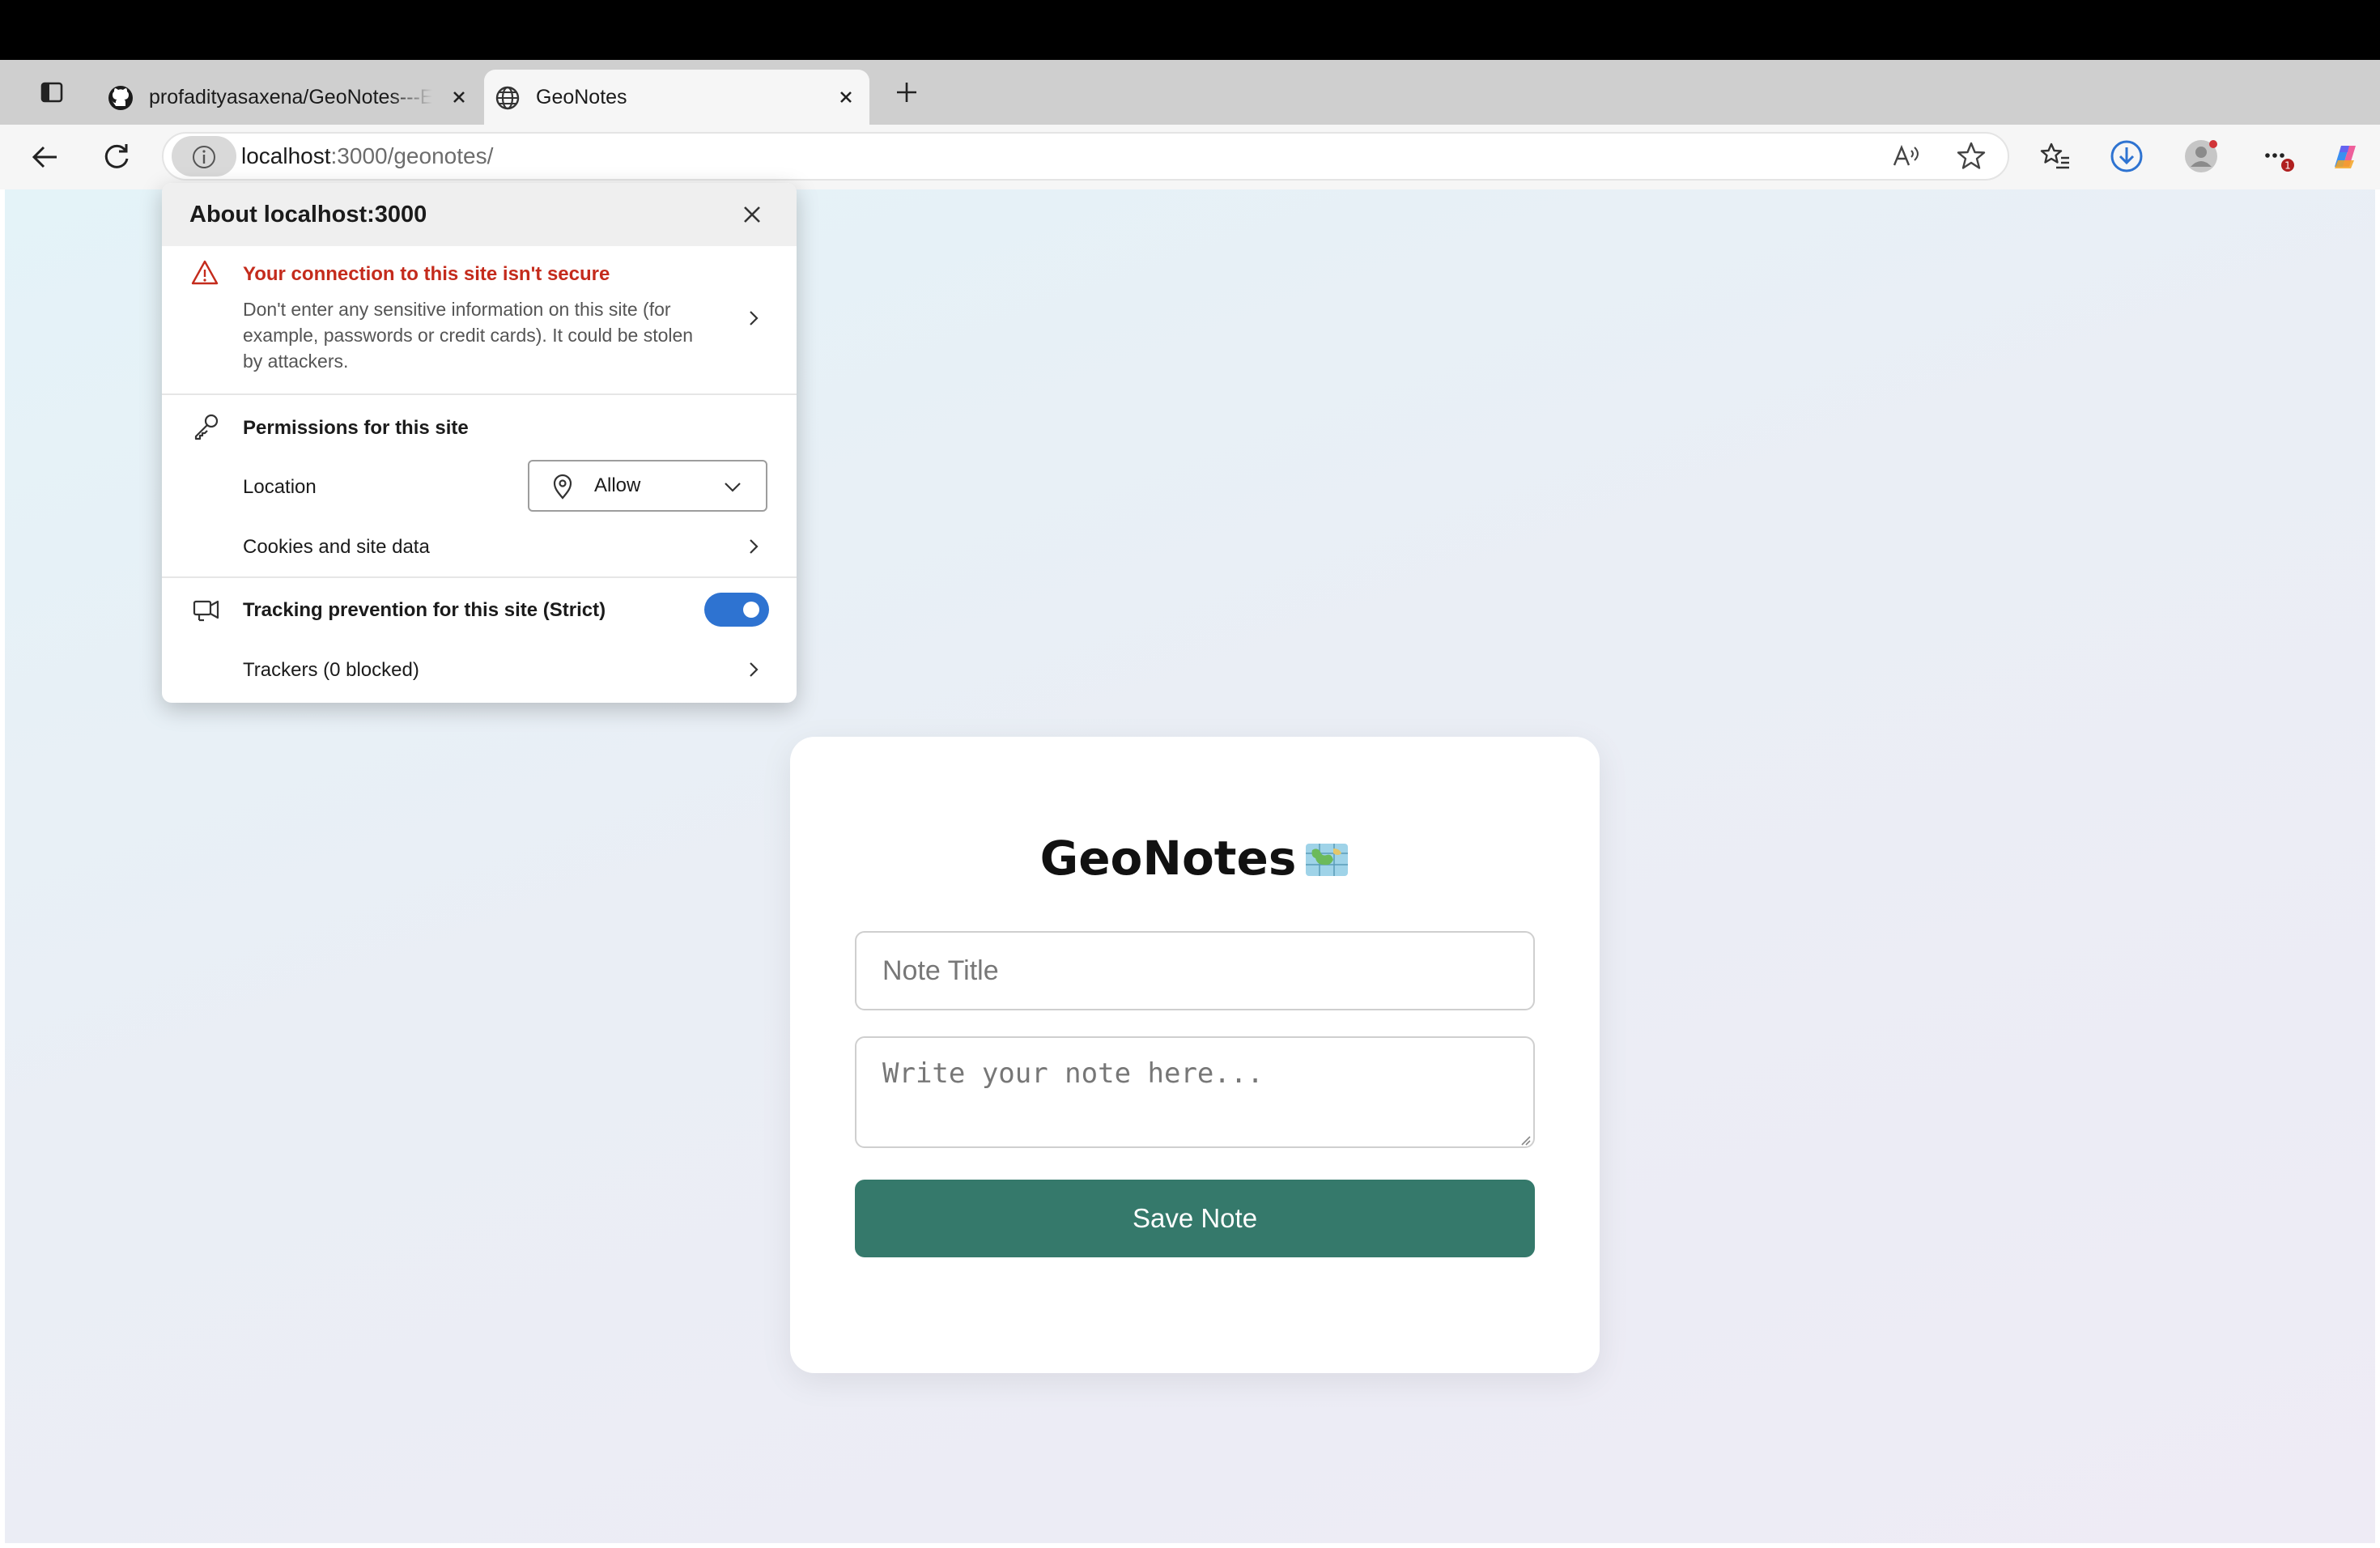 This screenshot has width=2380, height=1548. What do you see at coordinates (1971, 157) in the screenshot?
I see `star-favorite-icon` at bounding box center [1971, 157].